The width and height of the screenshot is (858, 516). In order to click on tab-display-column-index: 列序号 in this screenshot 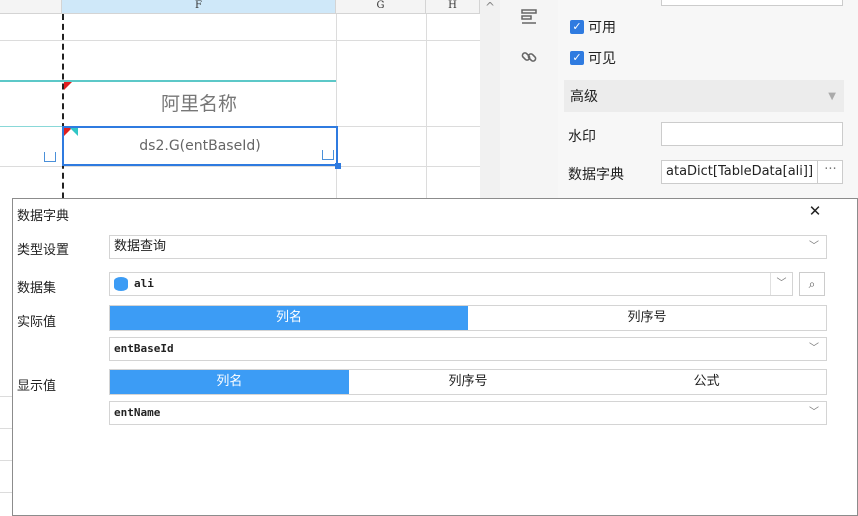, I will do `click(468, 382)`.